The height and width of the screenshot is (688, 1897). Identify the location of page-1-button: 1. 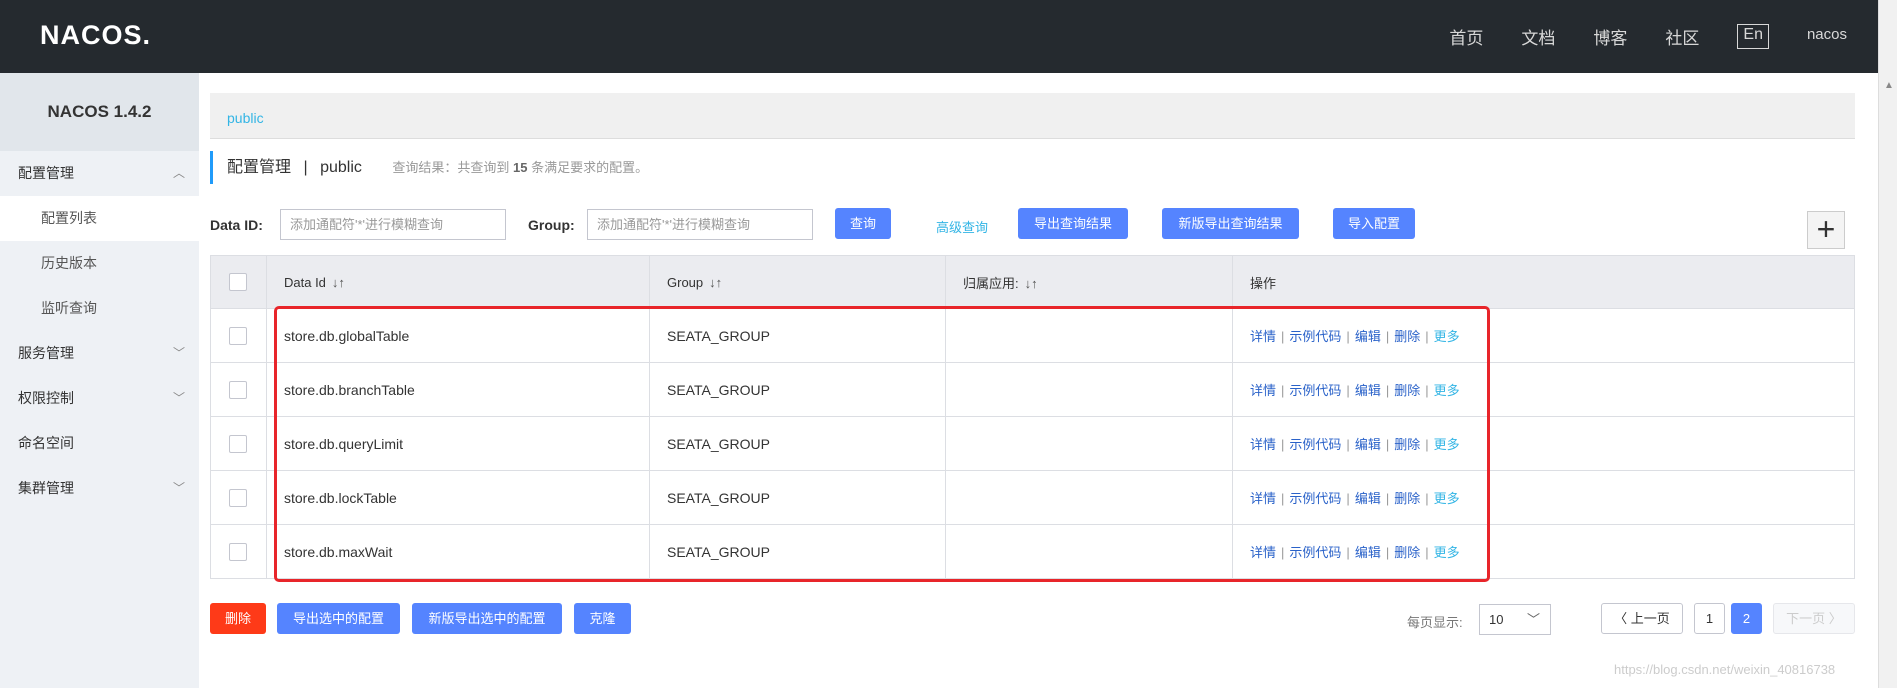
(1709, 618).